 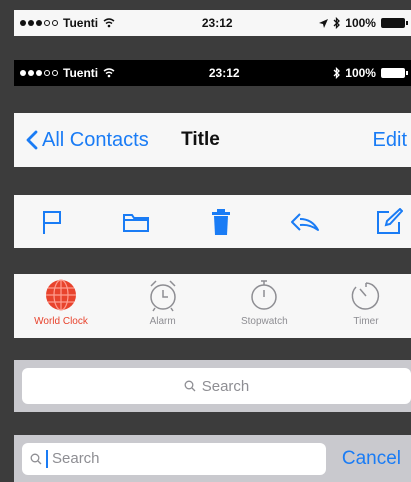 I want to click on text-caret, so click(x=47, y=458).